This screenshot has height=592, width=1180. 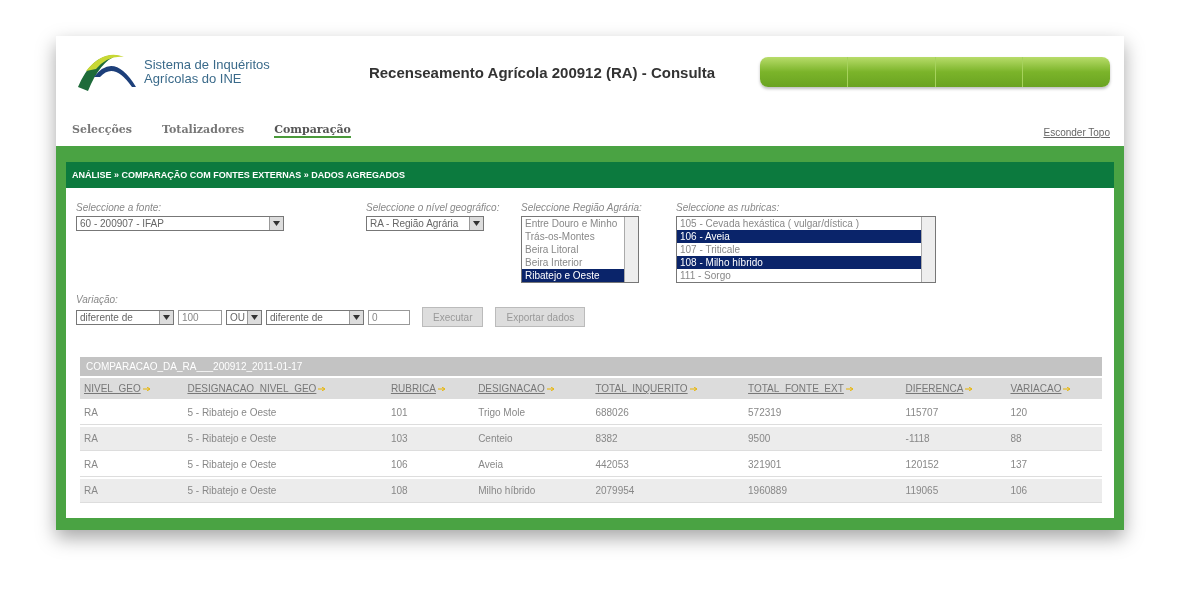 What do you see at coordinates (533, 491) in the screenshot?
I see `table-cell: Milho híbrido` at bounding box center [533, 491].